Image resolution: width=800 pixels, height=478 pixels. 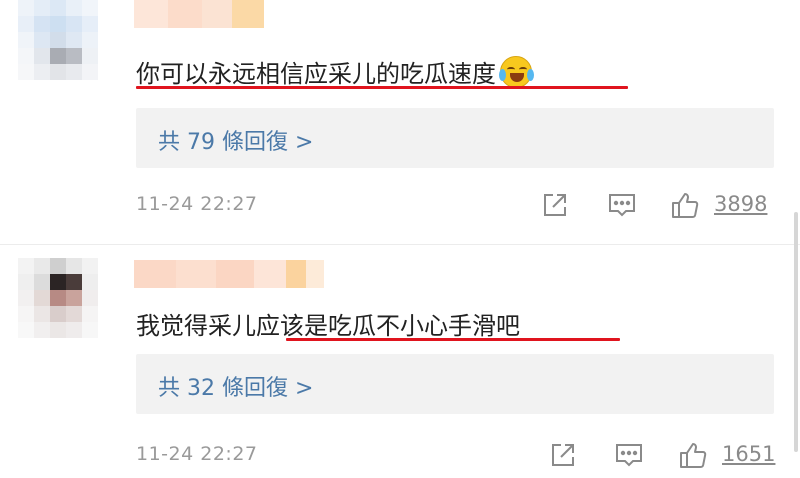 What do you see at coordinates (455, 384) in the screenshot?
I see `view-replies-button: 共 32 條回復 >` at bounding box center [455, 384].